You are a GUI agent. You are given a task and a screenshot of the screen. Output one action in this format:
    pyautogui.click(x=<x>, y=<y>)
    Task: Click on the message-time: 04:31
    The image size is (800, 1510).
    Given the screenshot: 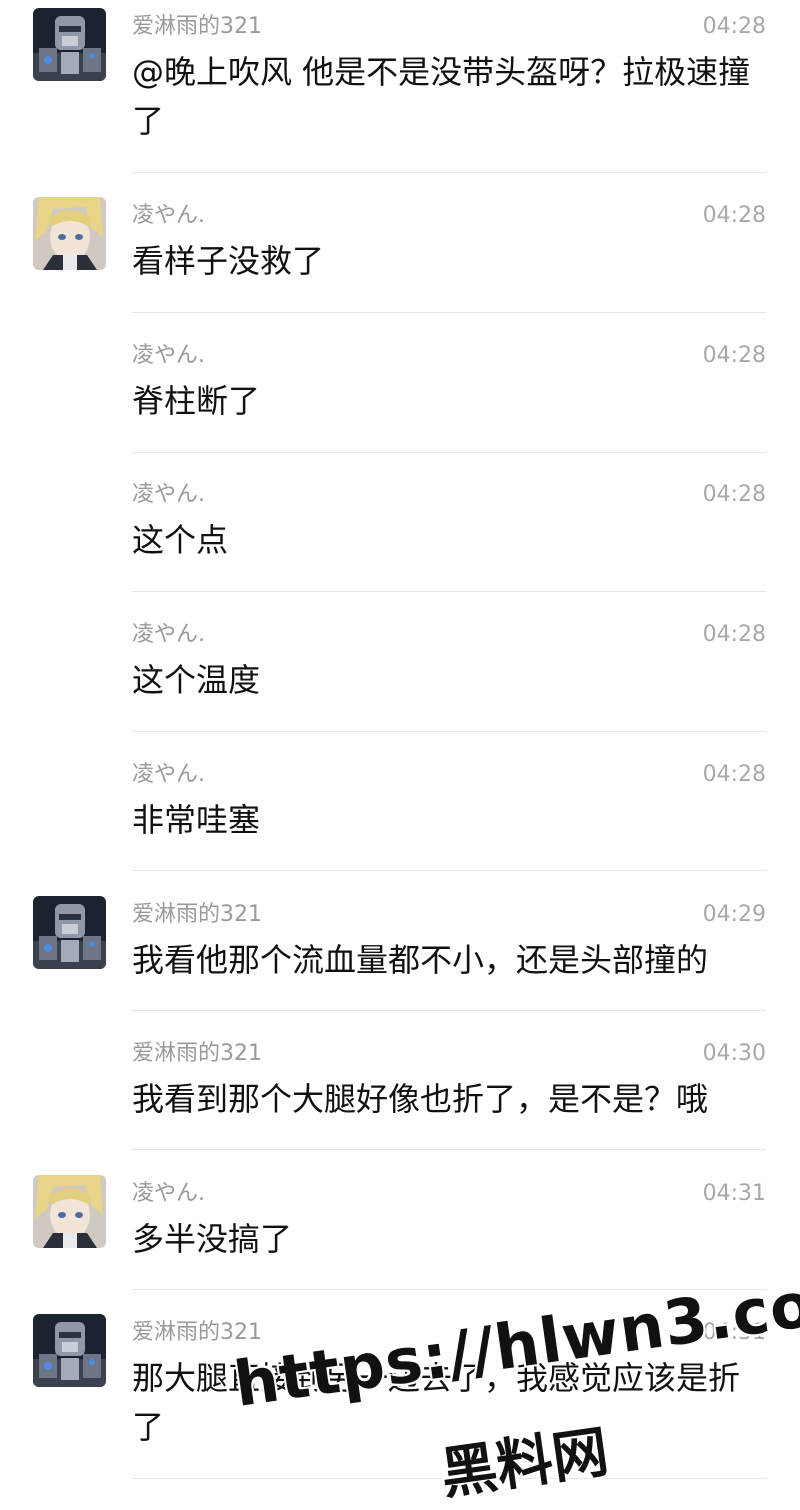 What is the action you would take?
    pyautogui.click(x=734, y=1193)
    